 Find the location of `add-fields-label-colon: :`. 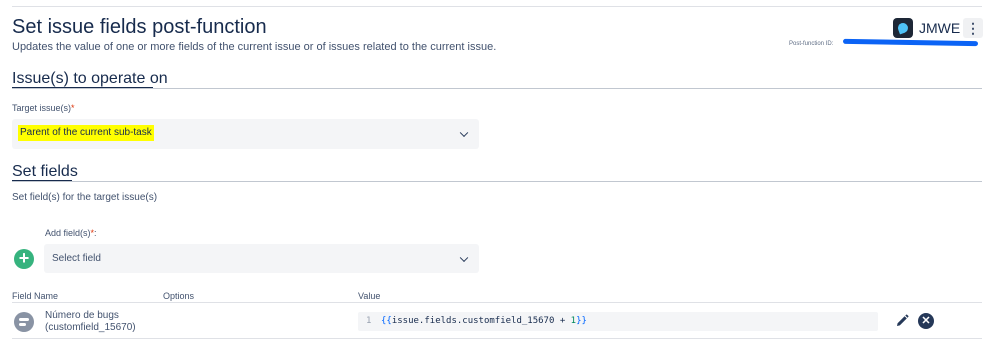

add-fields-label-colon: : is located at coordinates (95, 233).